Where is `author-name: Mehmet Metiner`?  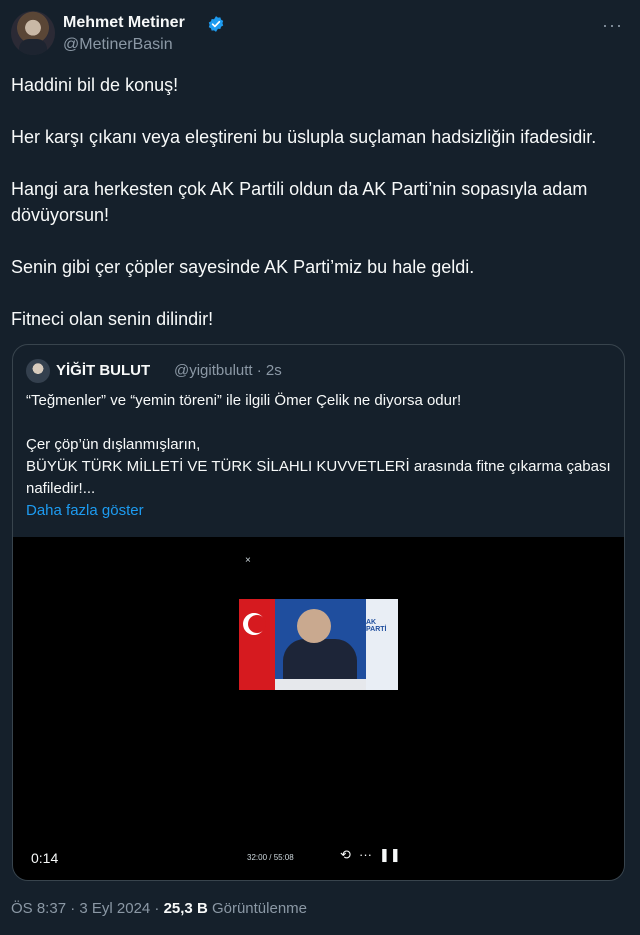
author-name: Mehmet Metiner is located at coordinates (124, 23).